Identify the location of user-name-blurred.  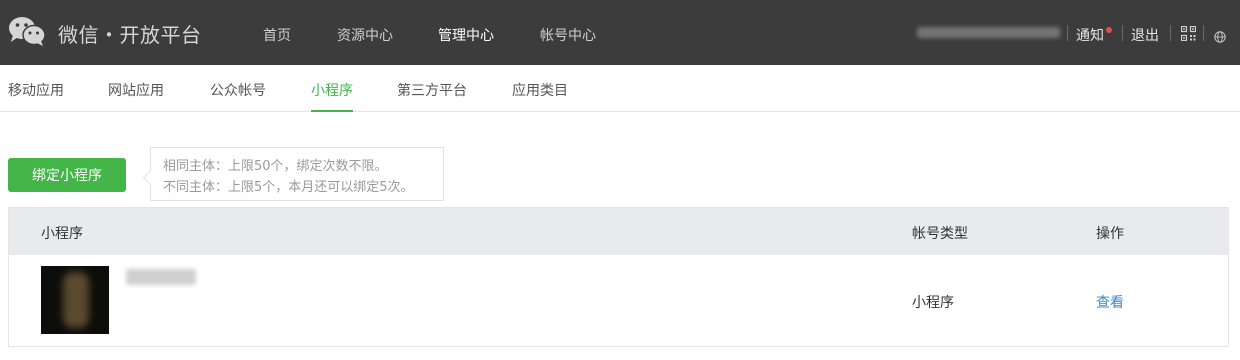
(988, 32).